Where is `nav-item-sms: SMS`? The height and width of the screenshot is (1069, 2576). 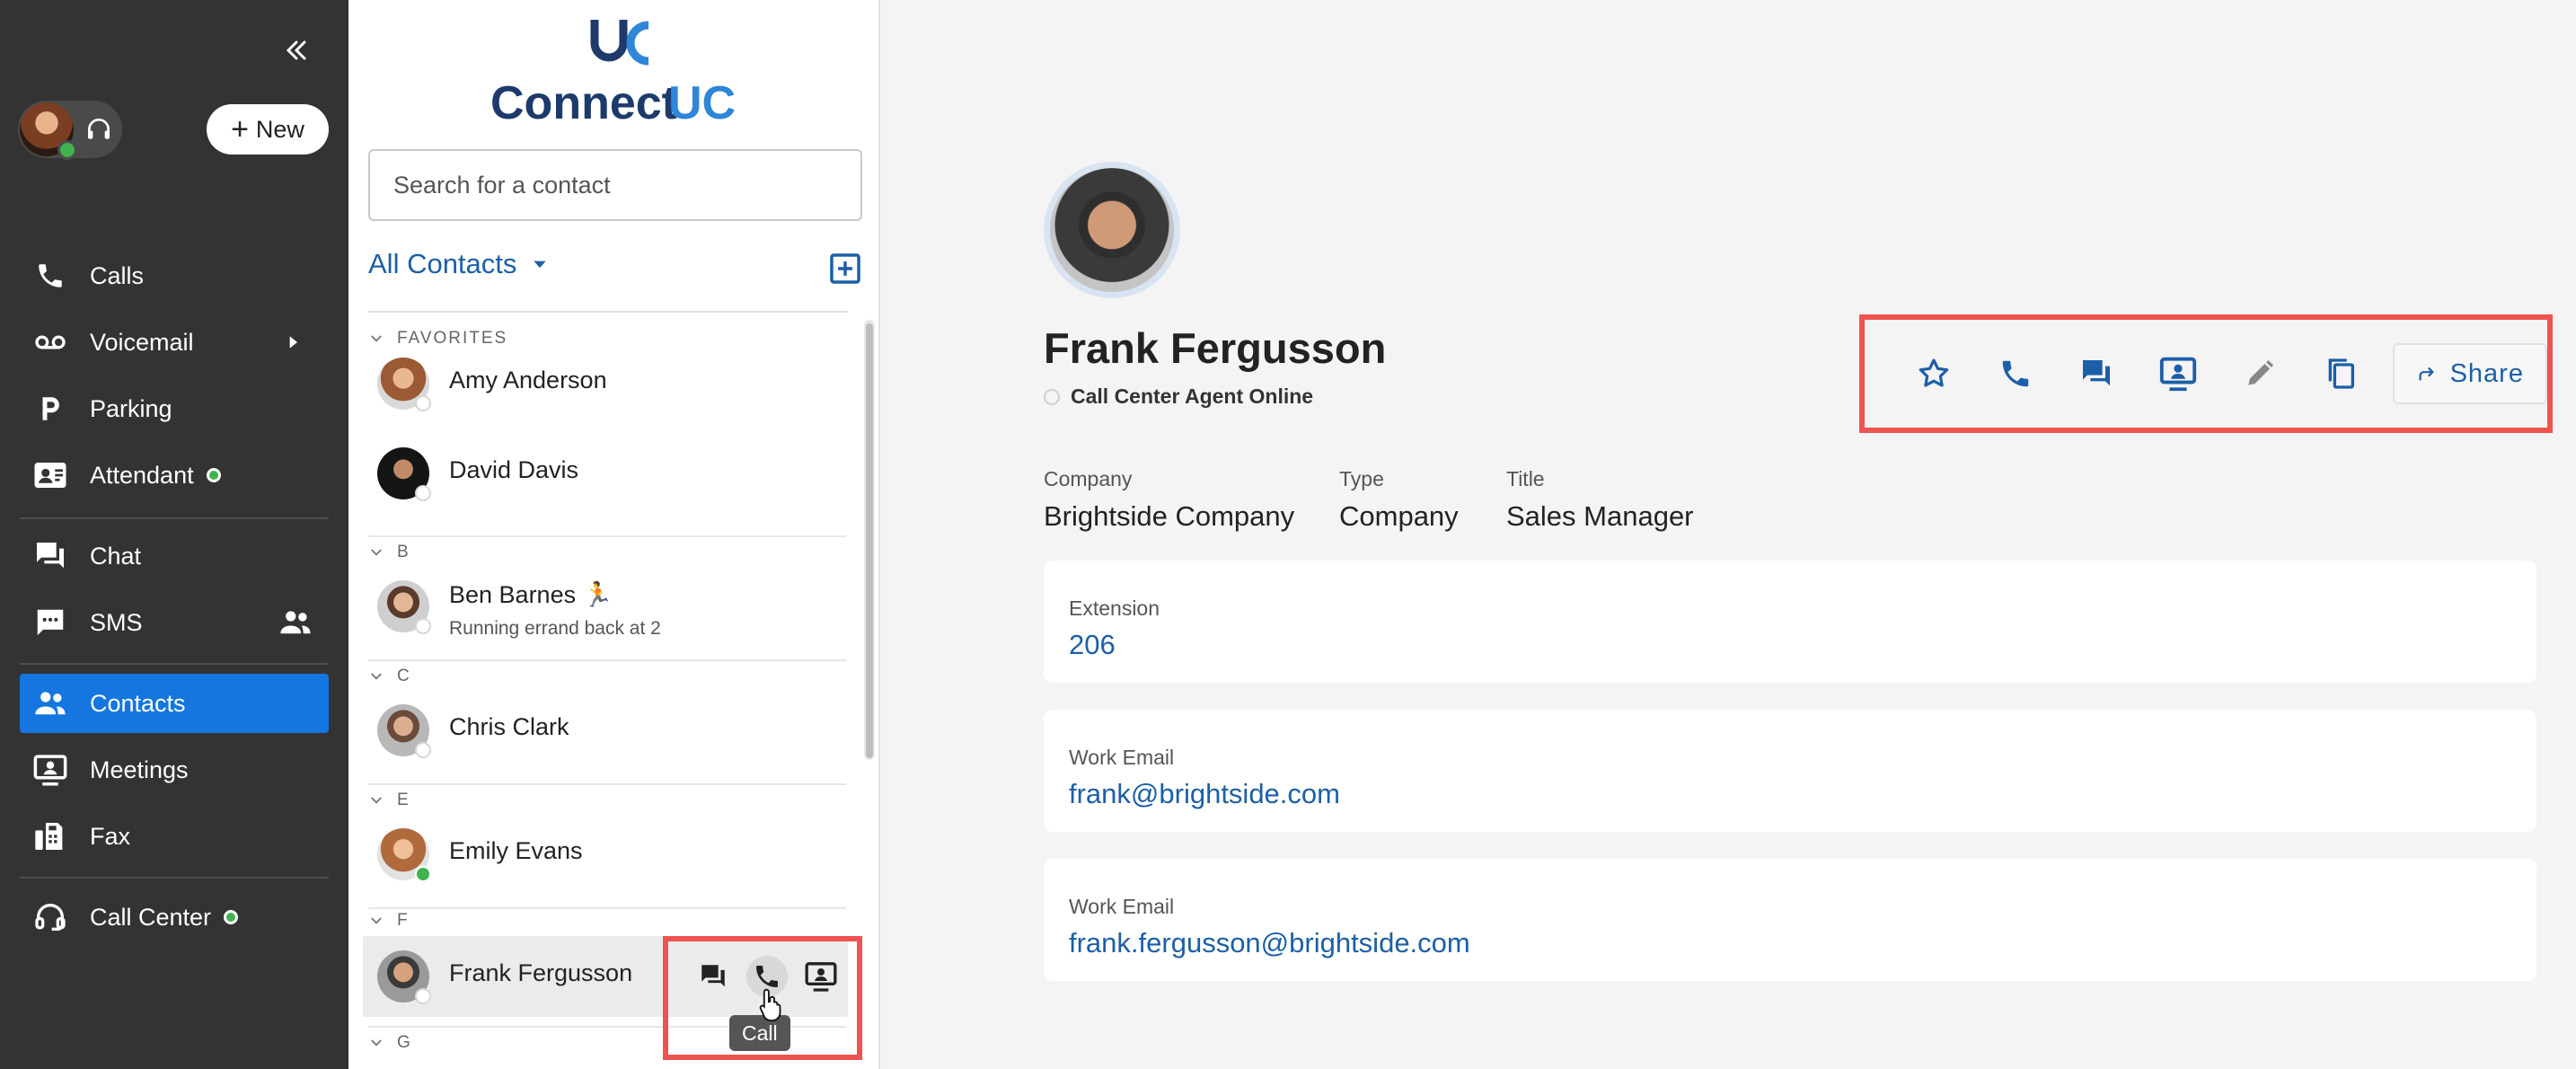 nav-item-sms: SMS is located at coordinates (174, 622).